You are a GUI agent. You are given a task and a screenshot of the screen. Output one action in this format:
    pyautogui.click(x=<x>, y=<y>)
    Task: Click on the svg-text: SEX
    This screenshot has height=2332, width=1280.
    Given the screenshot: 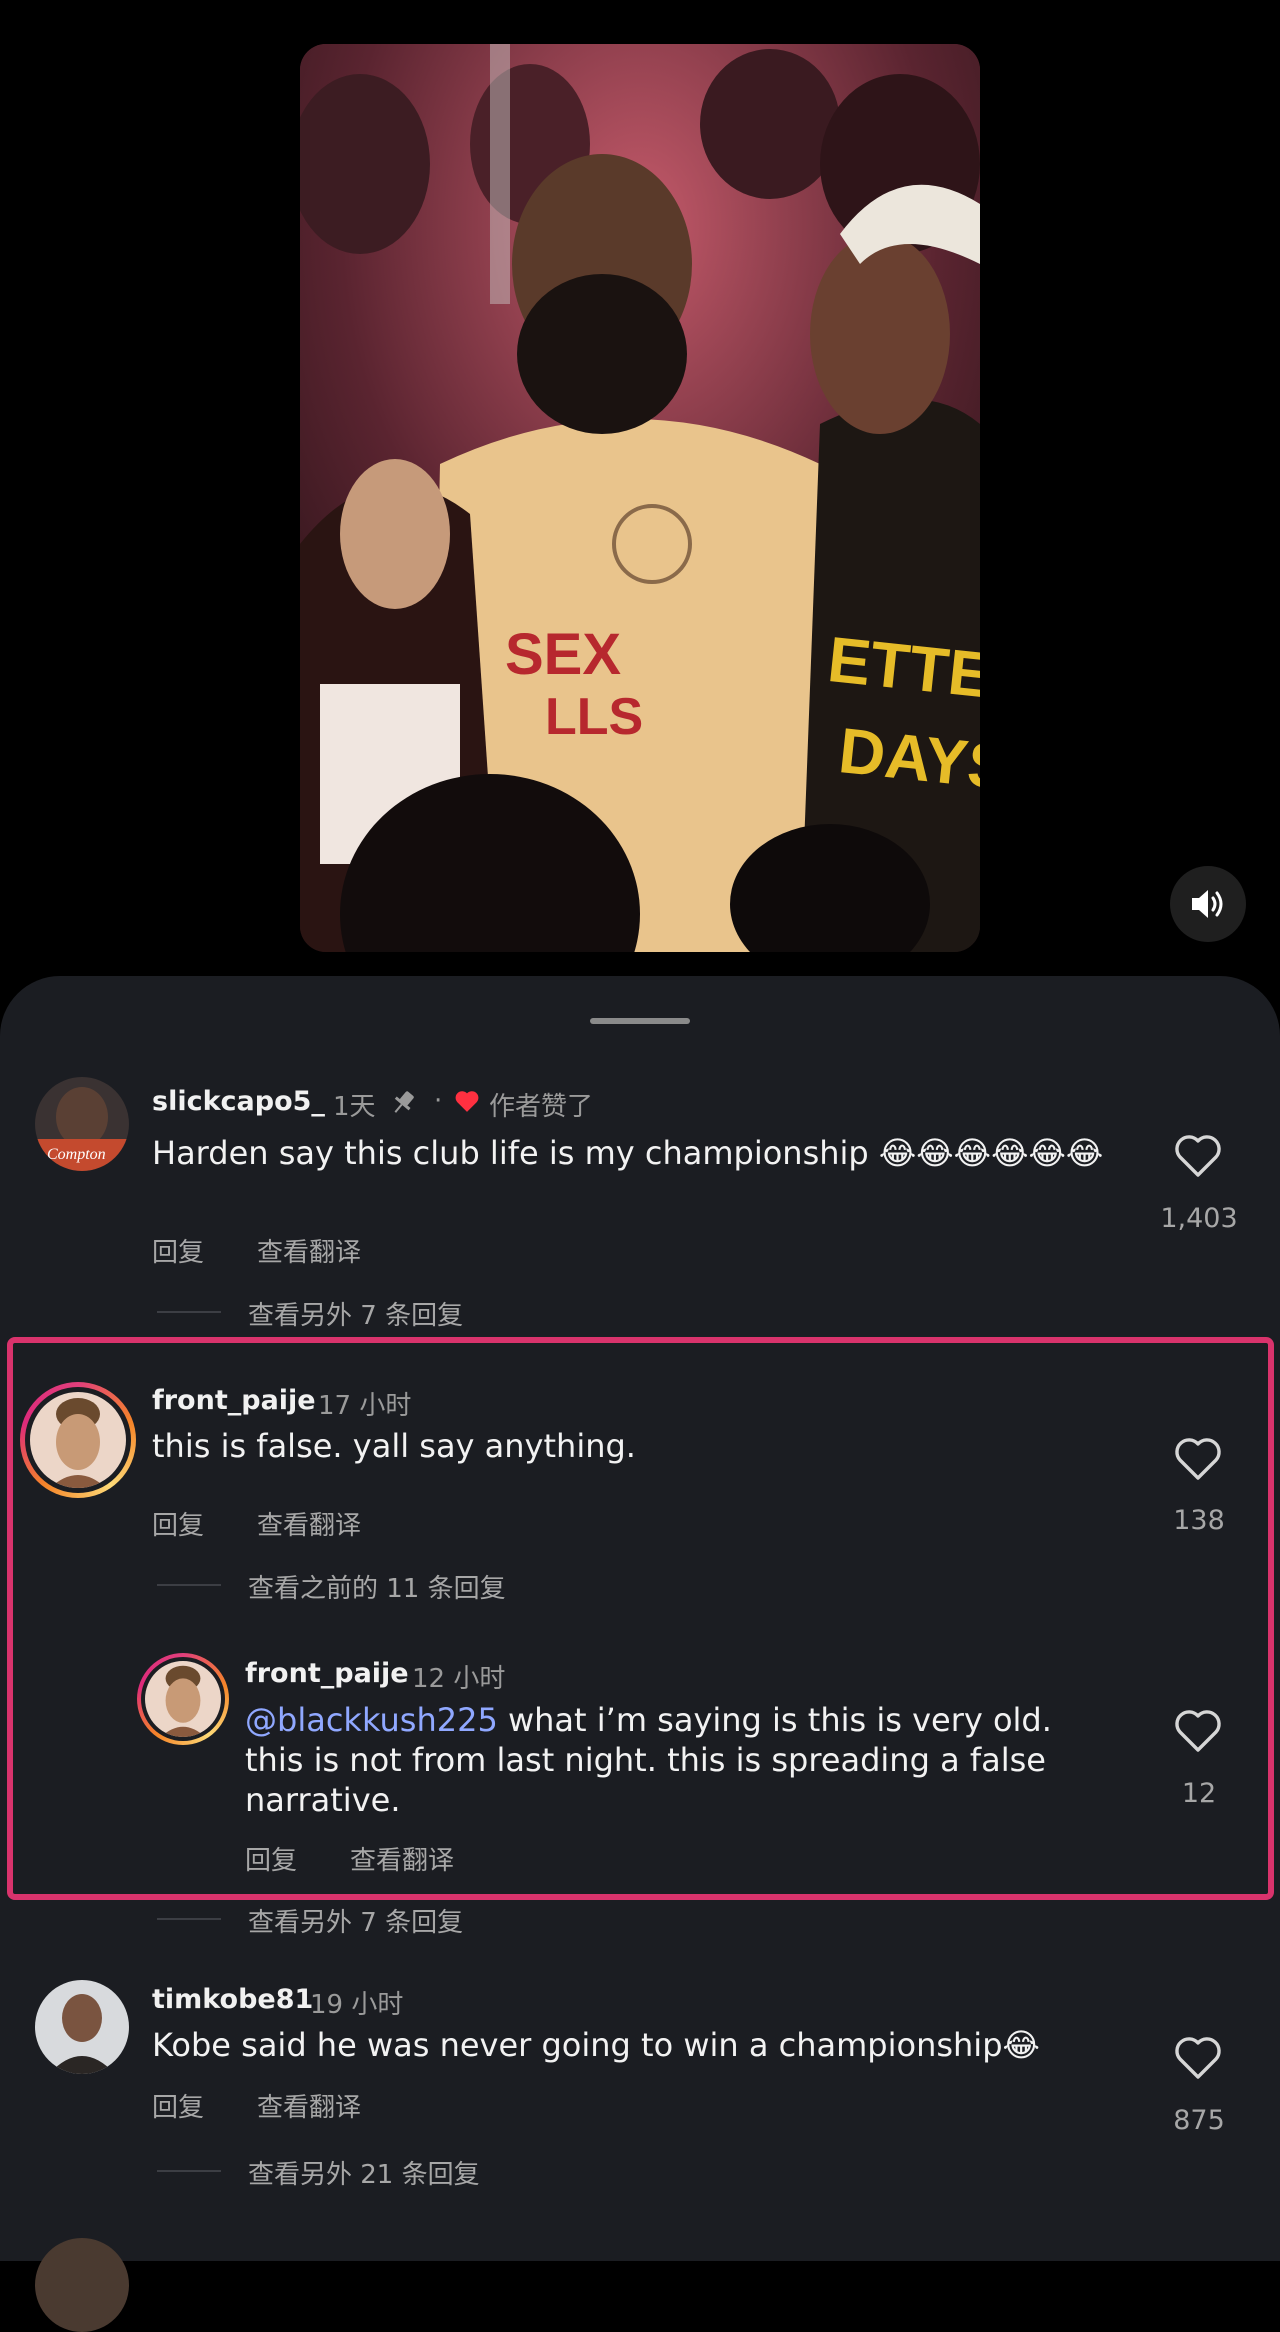 What is the action you would take?
    pyautogui.click(x=563, y=654)
    